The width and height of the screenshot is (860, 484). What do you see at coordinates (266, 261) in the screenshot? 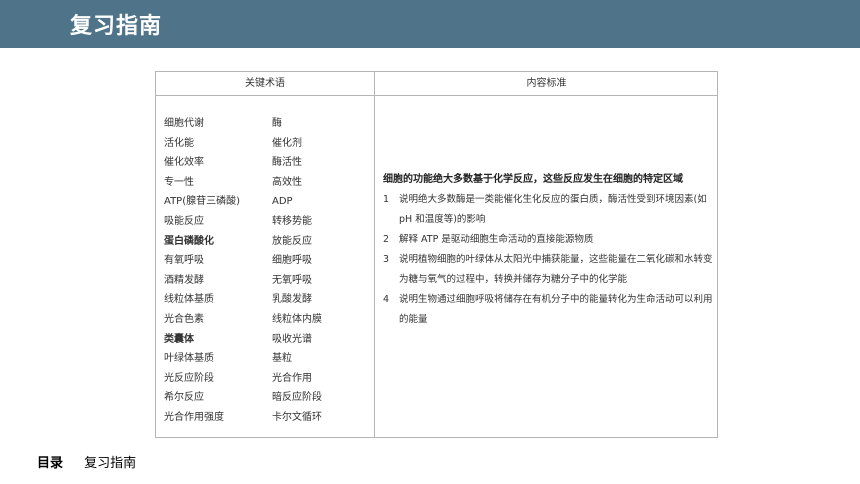
I see `term-row: 有氧呼吸 细胞呼吸` at bounding box center [266, 261].